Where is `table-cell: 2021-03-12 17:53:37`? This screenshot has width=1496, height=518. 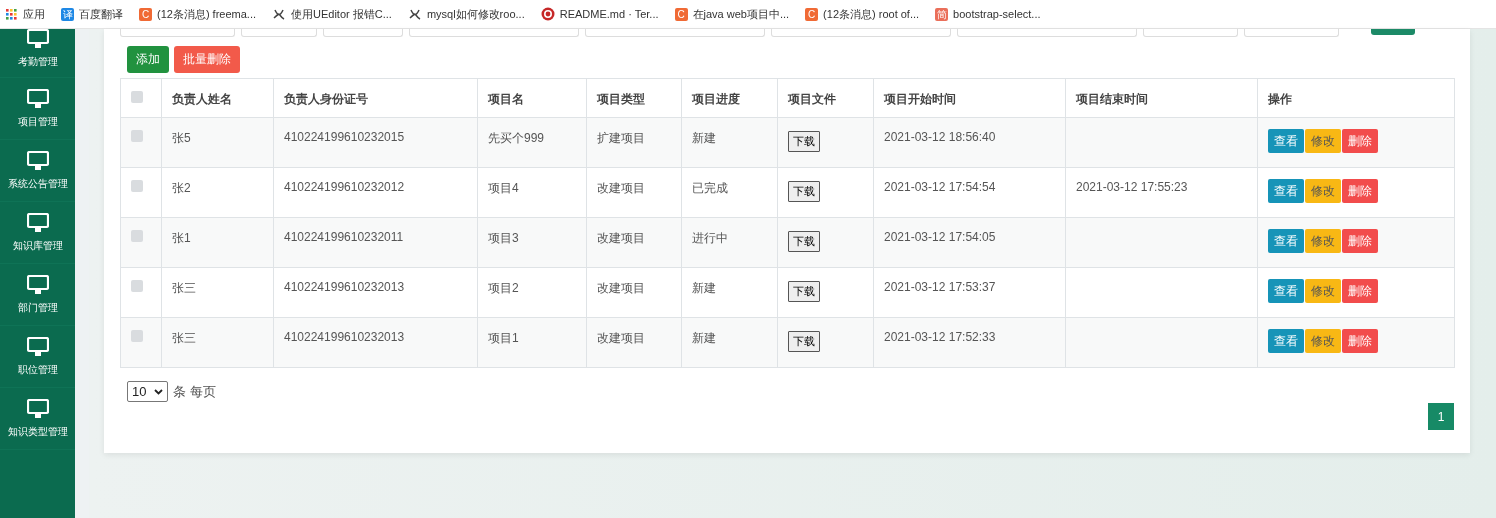 table-cell: 2021-03-12 17:53:37 is located at coordinates (940, 287).